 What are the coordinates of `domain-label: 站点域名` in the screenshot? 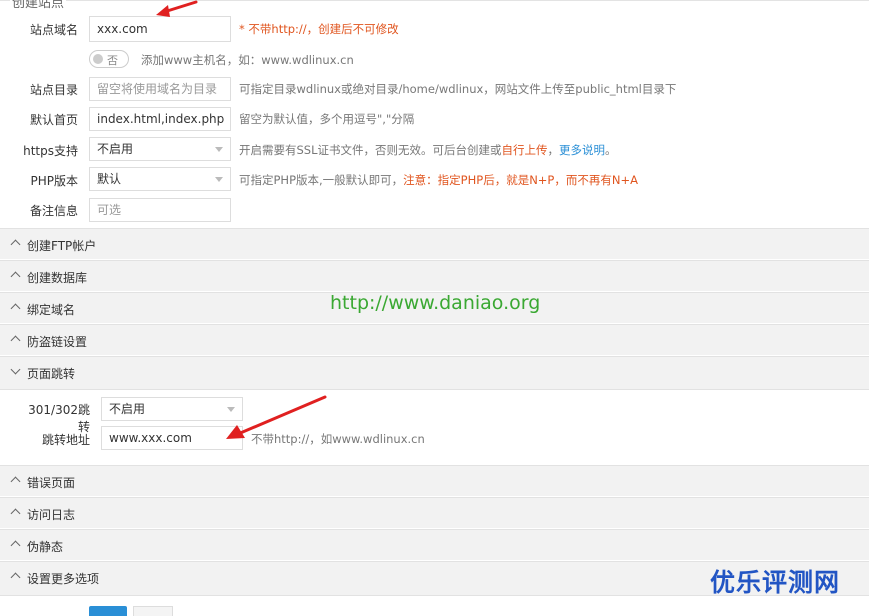 It's located at (53, 30).